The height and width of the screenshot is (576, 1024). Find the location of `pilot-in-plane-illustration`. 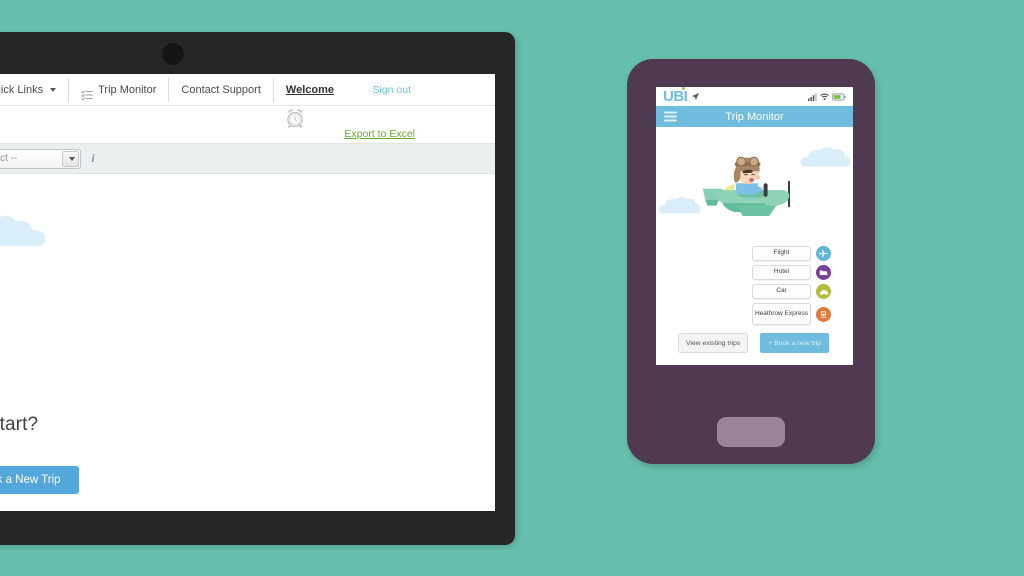

pilot-in-plane-illustration is located at coordinates (758, 187).